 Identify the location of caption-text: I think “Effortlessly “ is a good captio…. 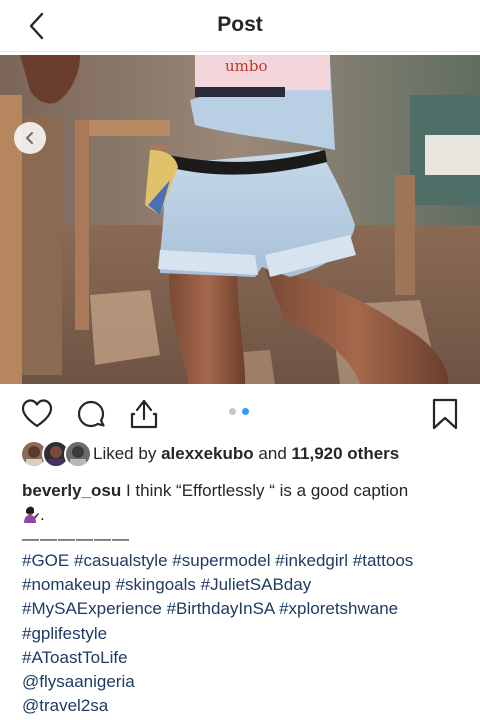
(267, 490).